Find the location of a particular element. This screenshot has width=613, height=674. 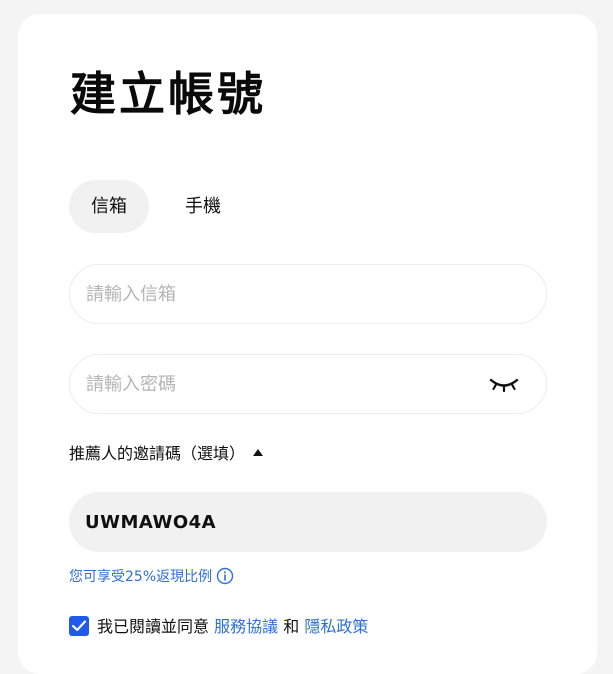

agreement-row: 我已閱讀並同意 服務協議 和 隱私政策 is located at coordinates (218, 627).